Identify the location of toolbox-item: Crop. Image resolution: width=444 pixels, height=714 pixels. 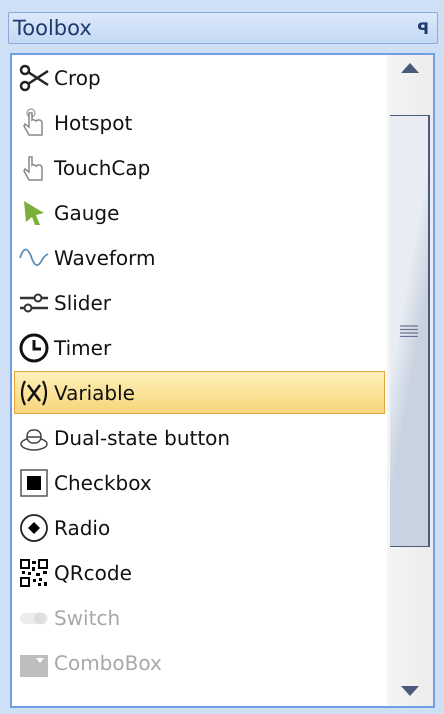
(199, 77).